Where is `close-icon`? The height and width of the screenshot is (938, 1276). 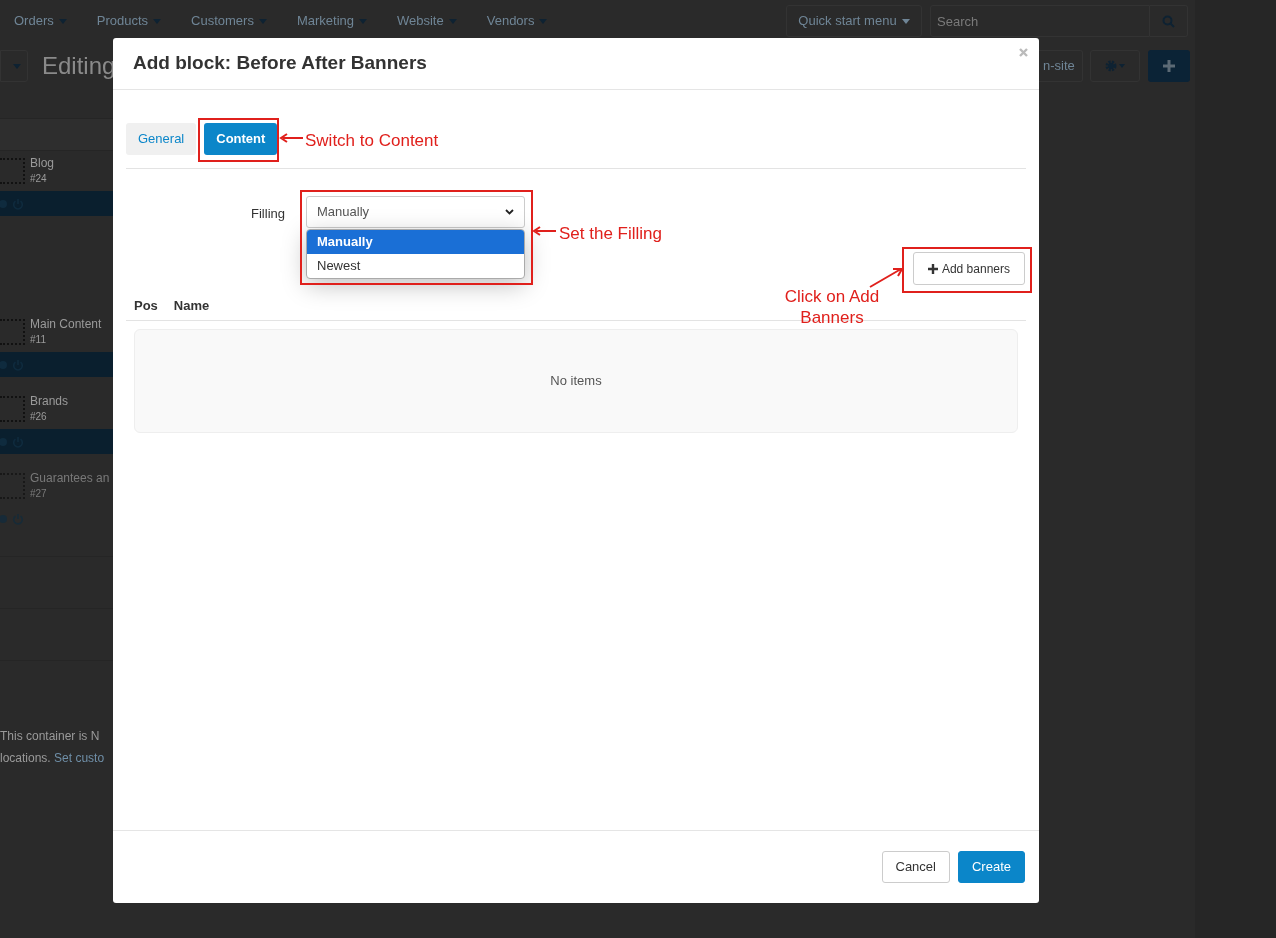 close-icon is located at coordinates (1023, 52).